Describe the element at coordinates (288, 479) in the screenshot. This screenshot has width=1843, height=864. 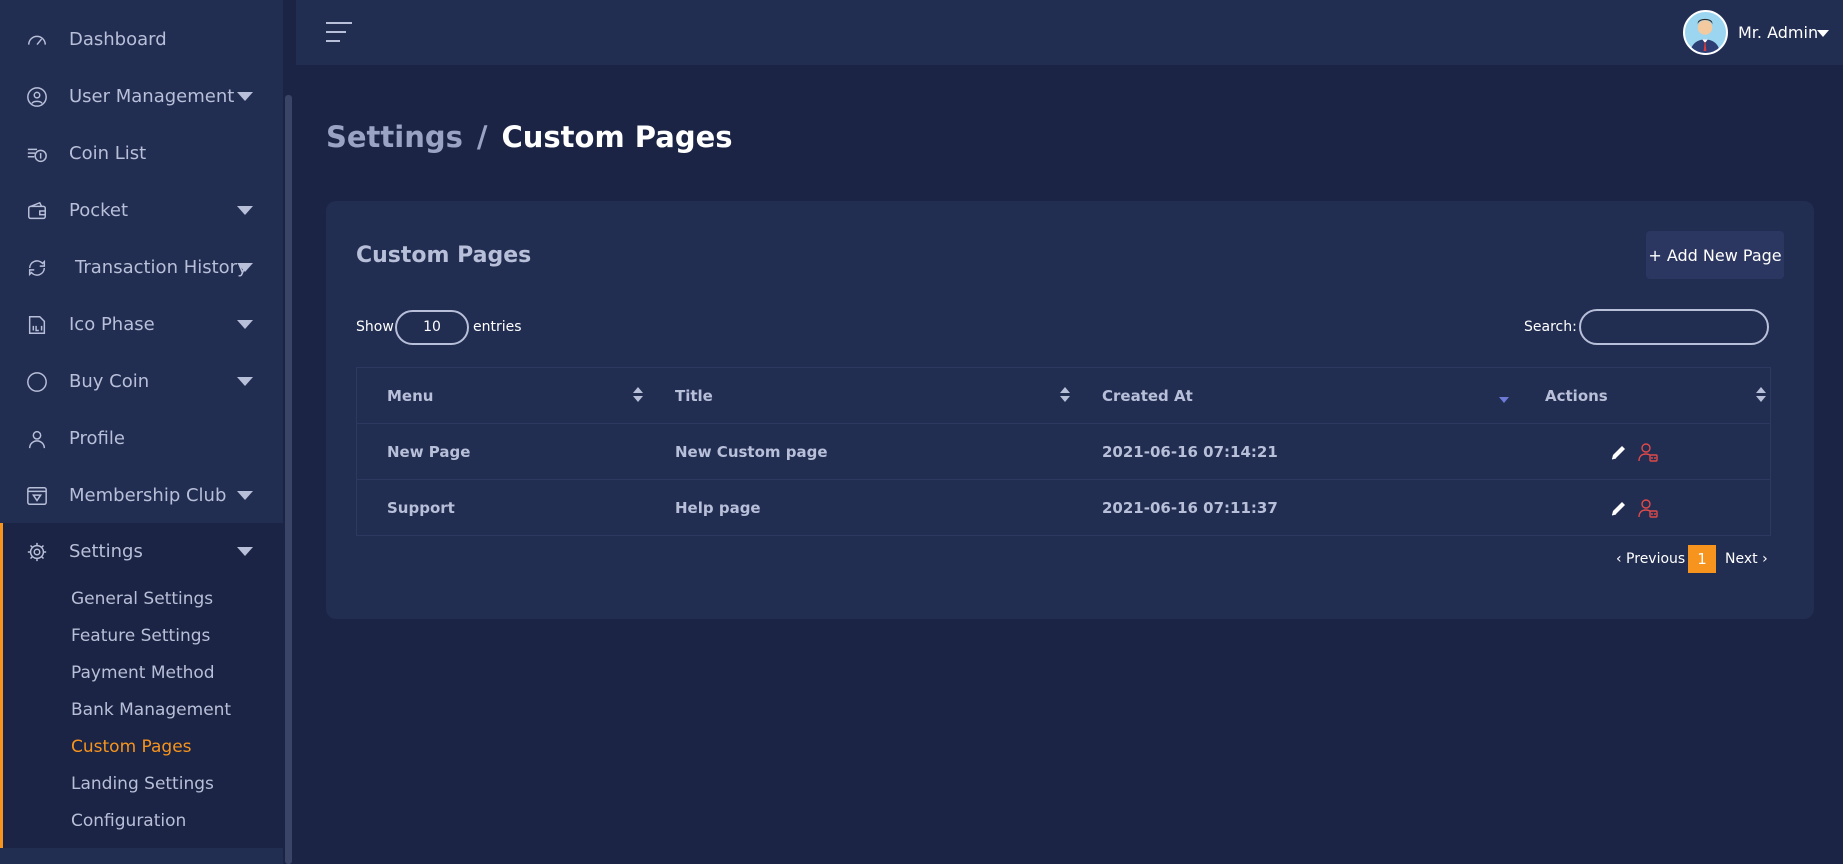
I see `sidebar-scrollbar` at that location.